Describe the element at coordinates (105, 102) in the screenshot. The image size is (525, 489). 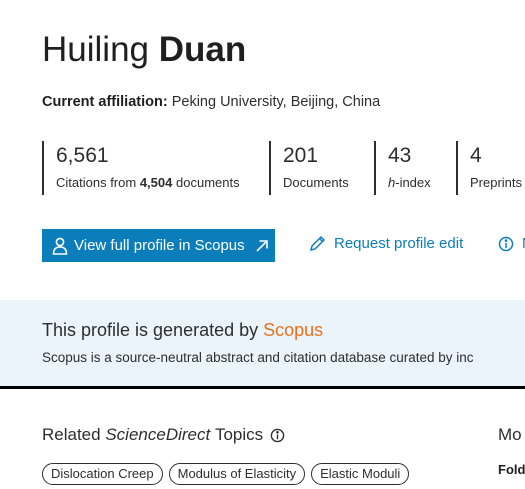
I see `affiliation-label: Current affiliation:` at that location.